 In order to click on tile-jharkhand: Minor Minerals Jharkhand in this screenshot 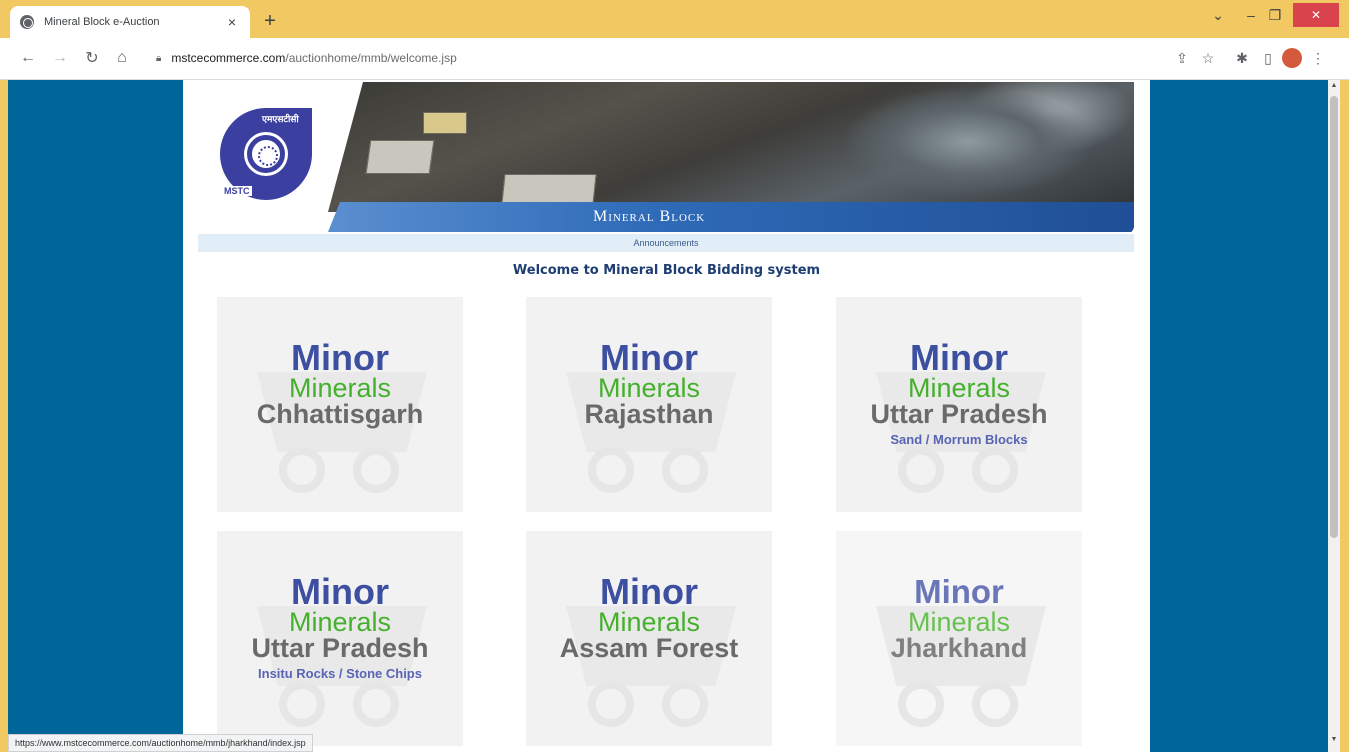, I will do `click(959, 638)`.